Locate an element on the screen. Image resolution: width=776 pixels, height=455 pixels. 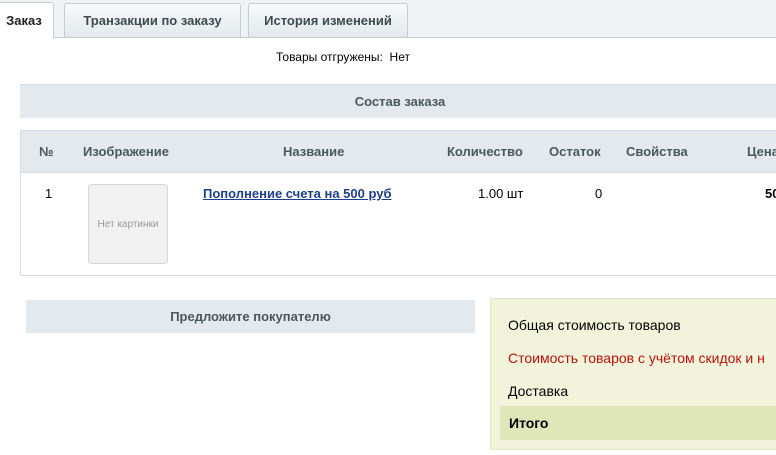
suggest-title: Предложите покупателю is located at coordinates (250, 316).